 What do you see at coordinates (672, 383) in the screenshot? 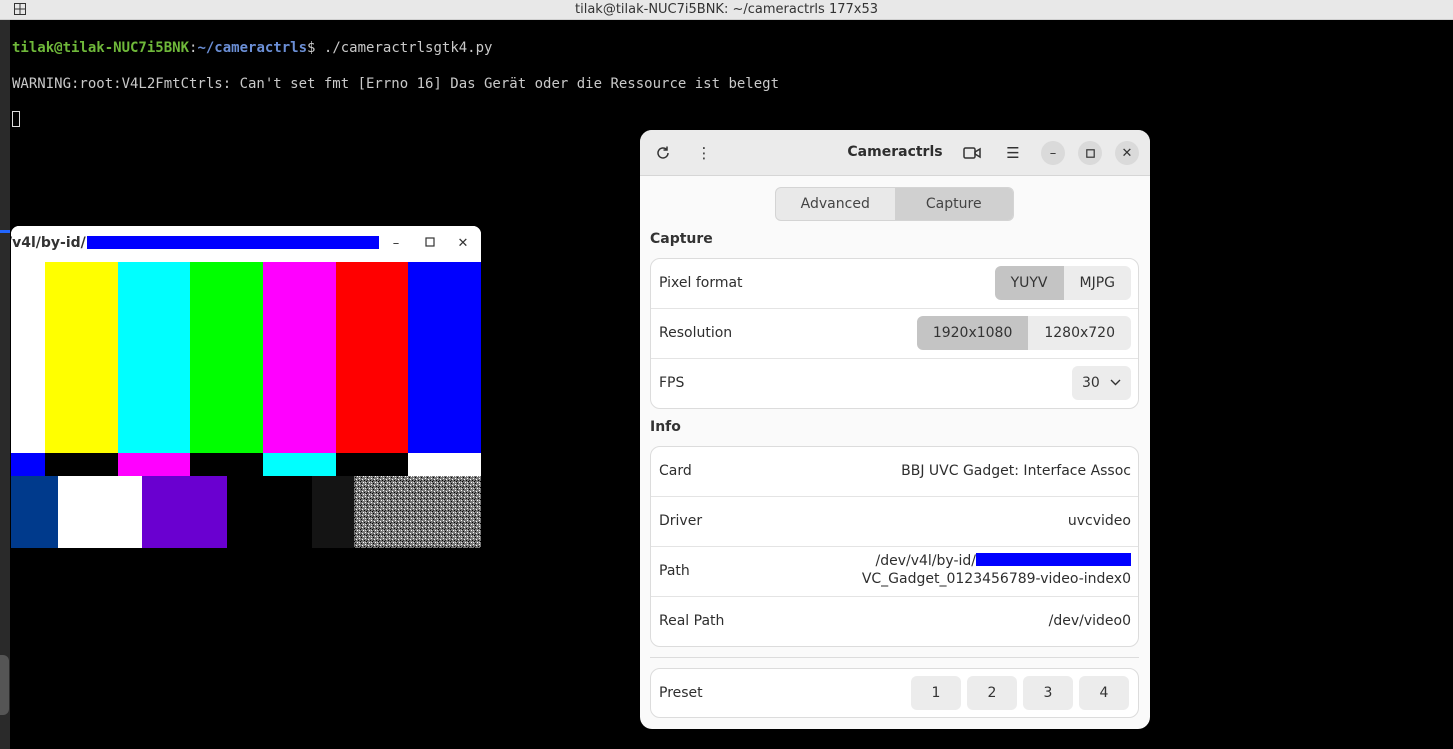
I see `fps-label: FPS` at bounding box center [672, 383].